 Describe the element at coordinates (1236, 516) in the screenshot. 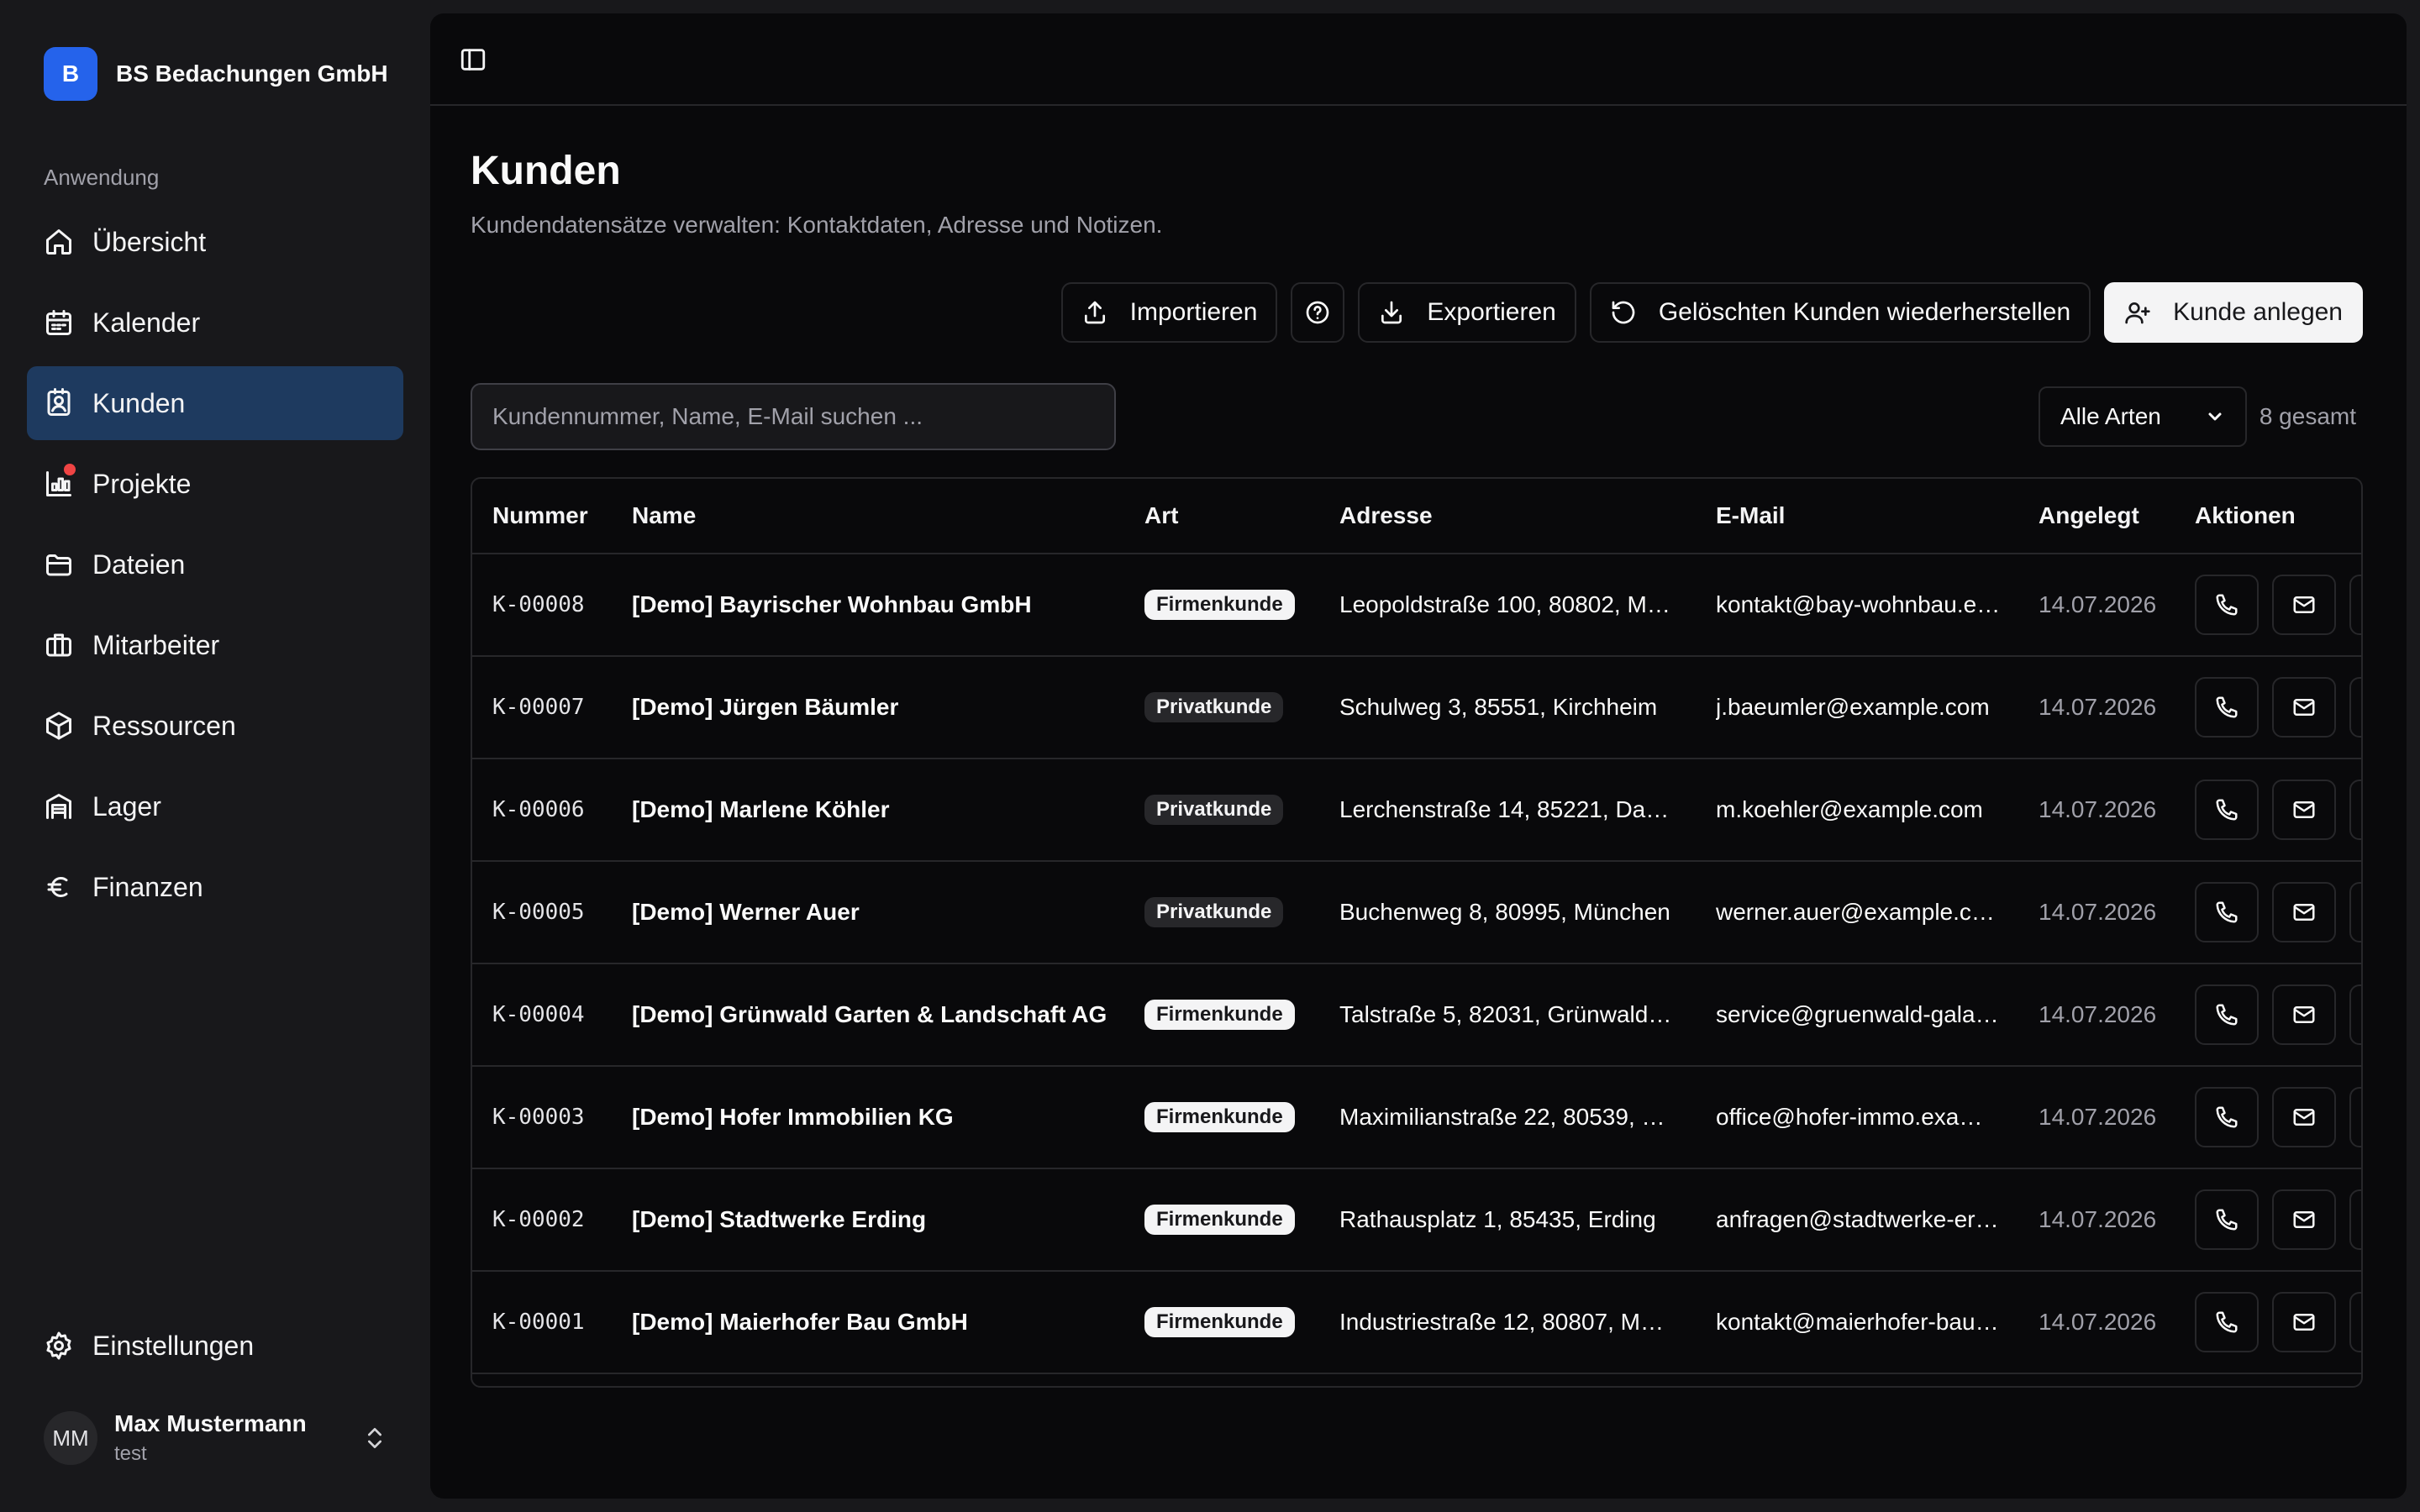

I see `column-header-type: Art` at that location.